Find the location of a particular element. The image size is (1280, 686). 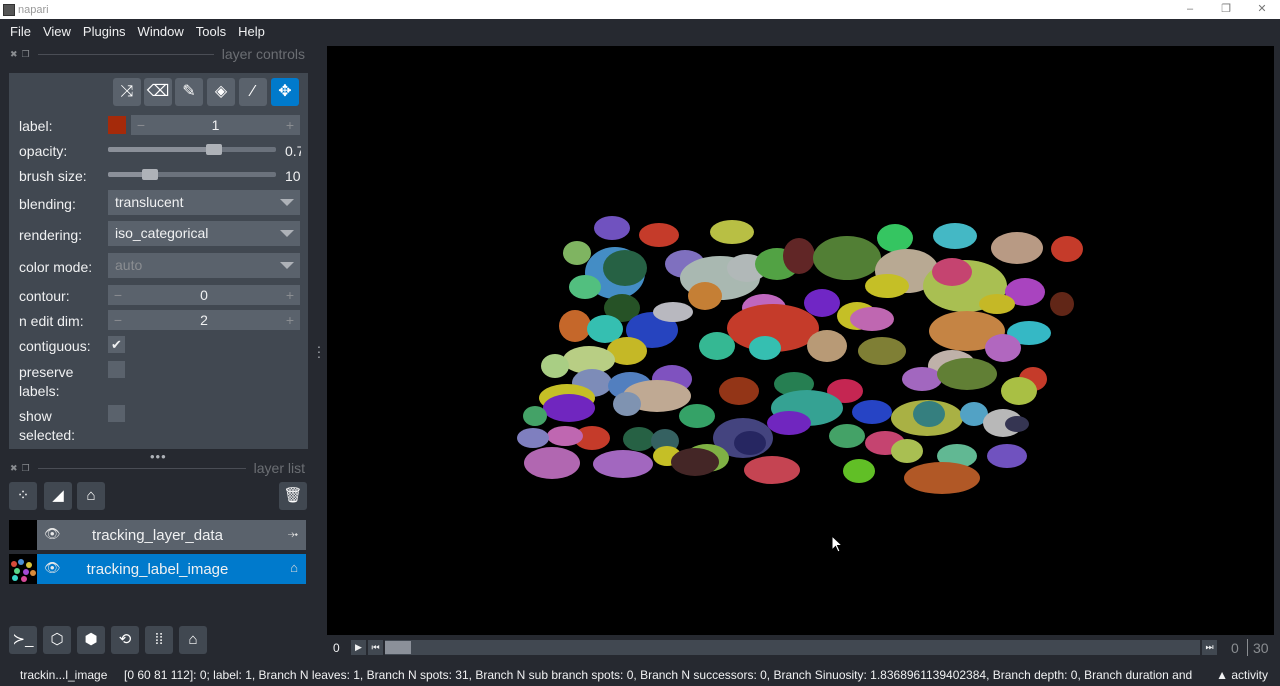

new-labels-layer-button: ⌂ is located at coordinates (91, 496).